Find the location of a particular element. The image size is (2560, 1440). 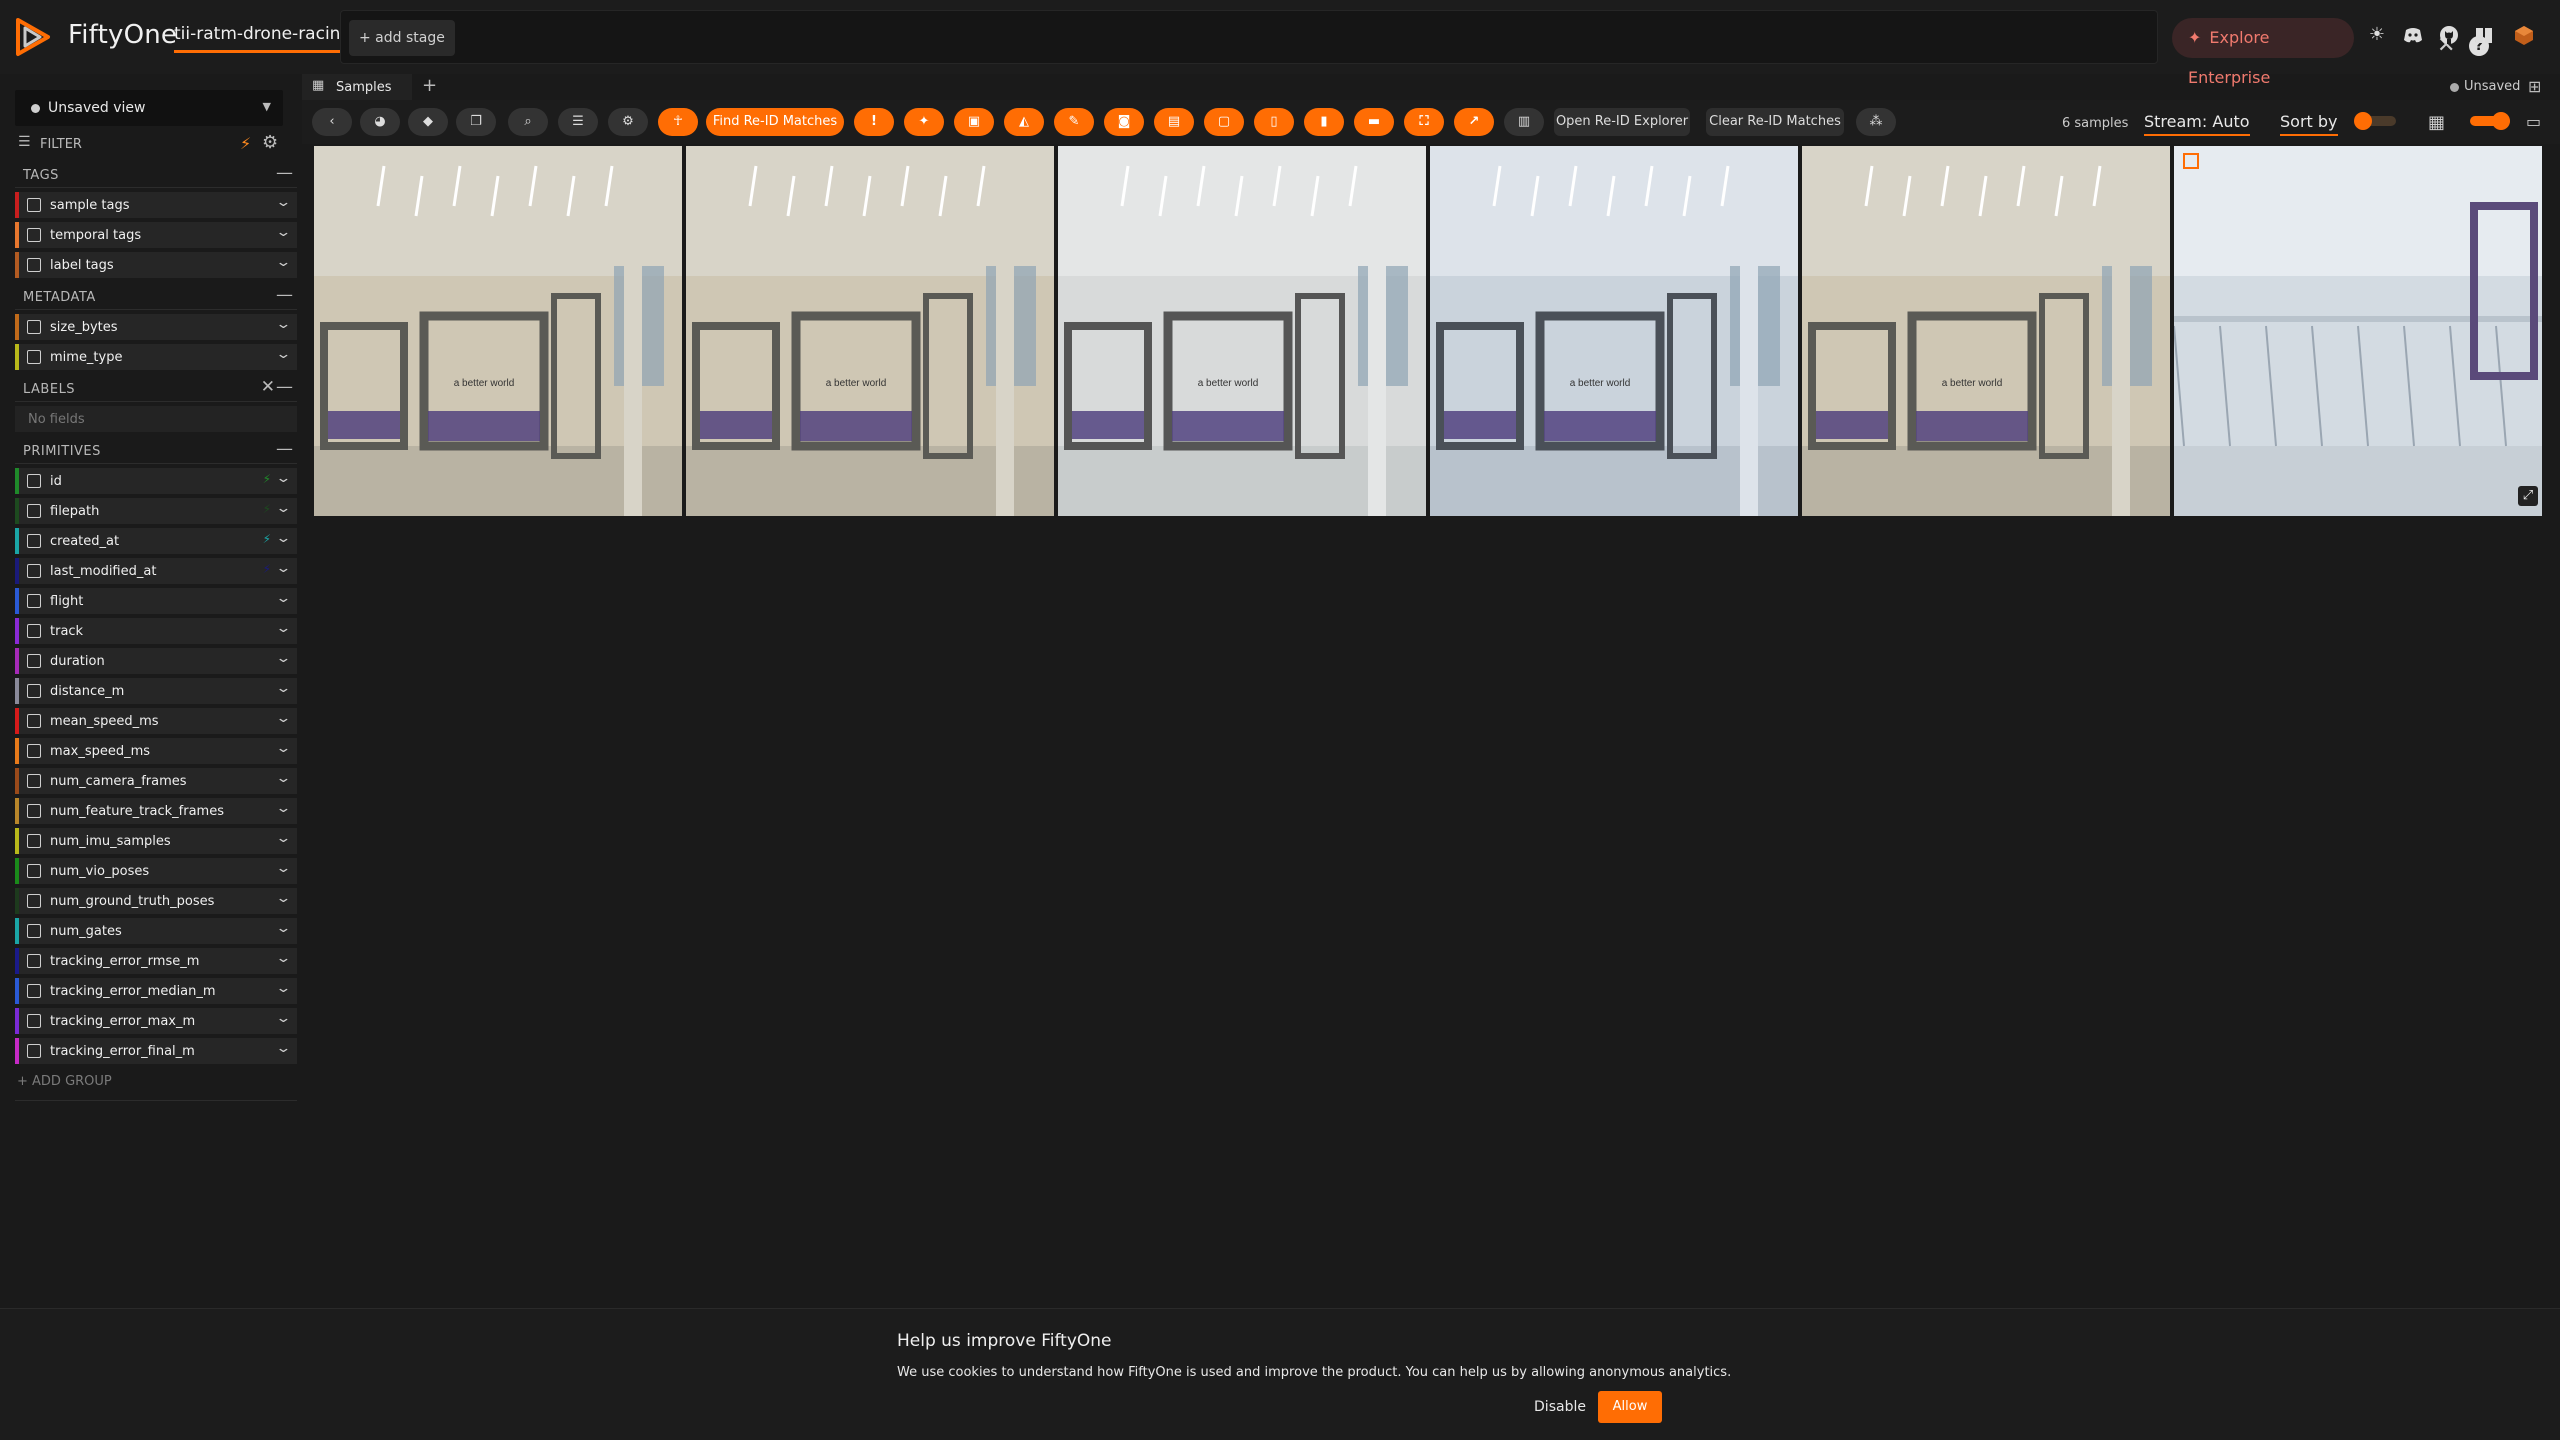

video-tool-icon: ▤ is located at coordinates (1174, 122).